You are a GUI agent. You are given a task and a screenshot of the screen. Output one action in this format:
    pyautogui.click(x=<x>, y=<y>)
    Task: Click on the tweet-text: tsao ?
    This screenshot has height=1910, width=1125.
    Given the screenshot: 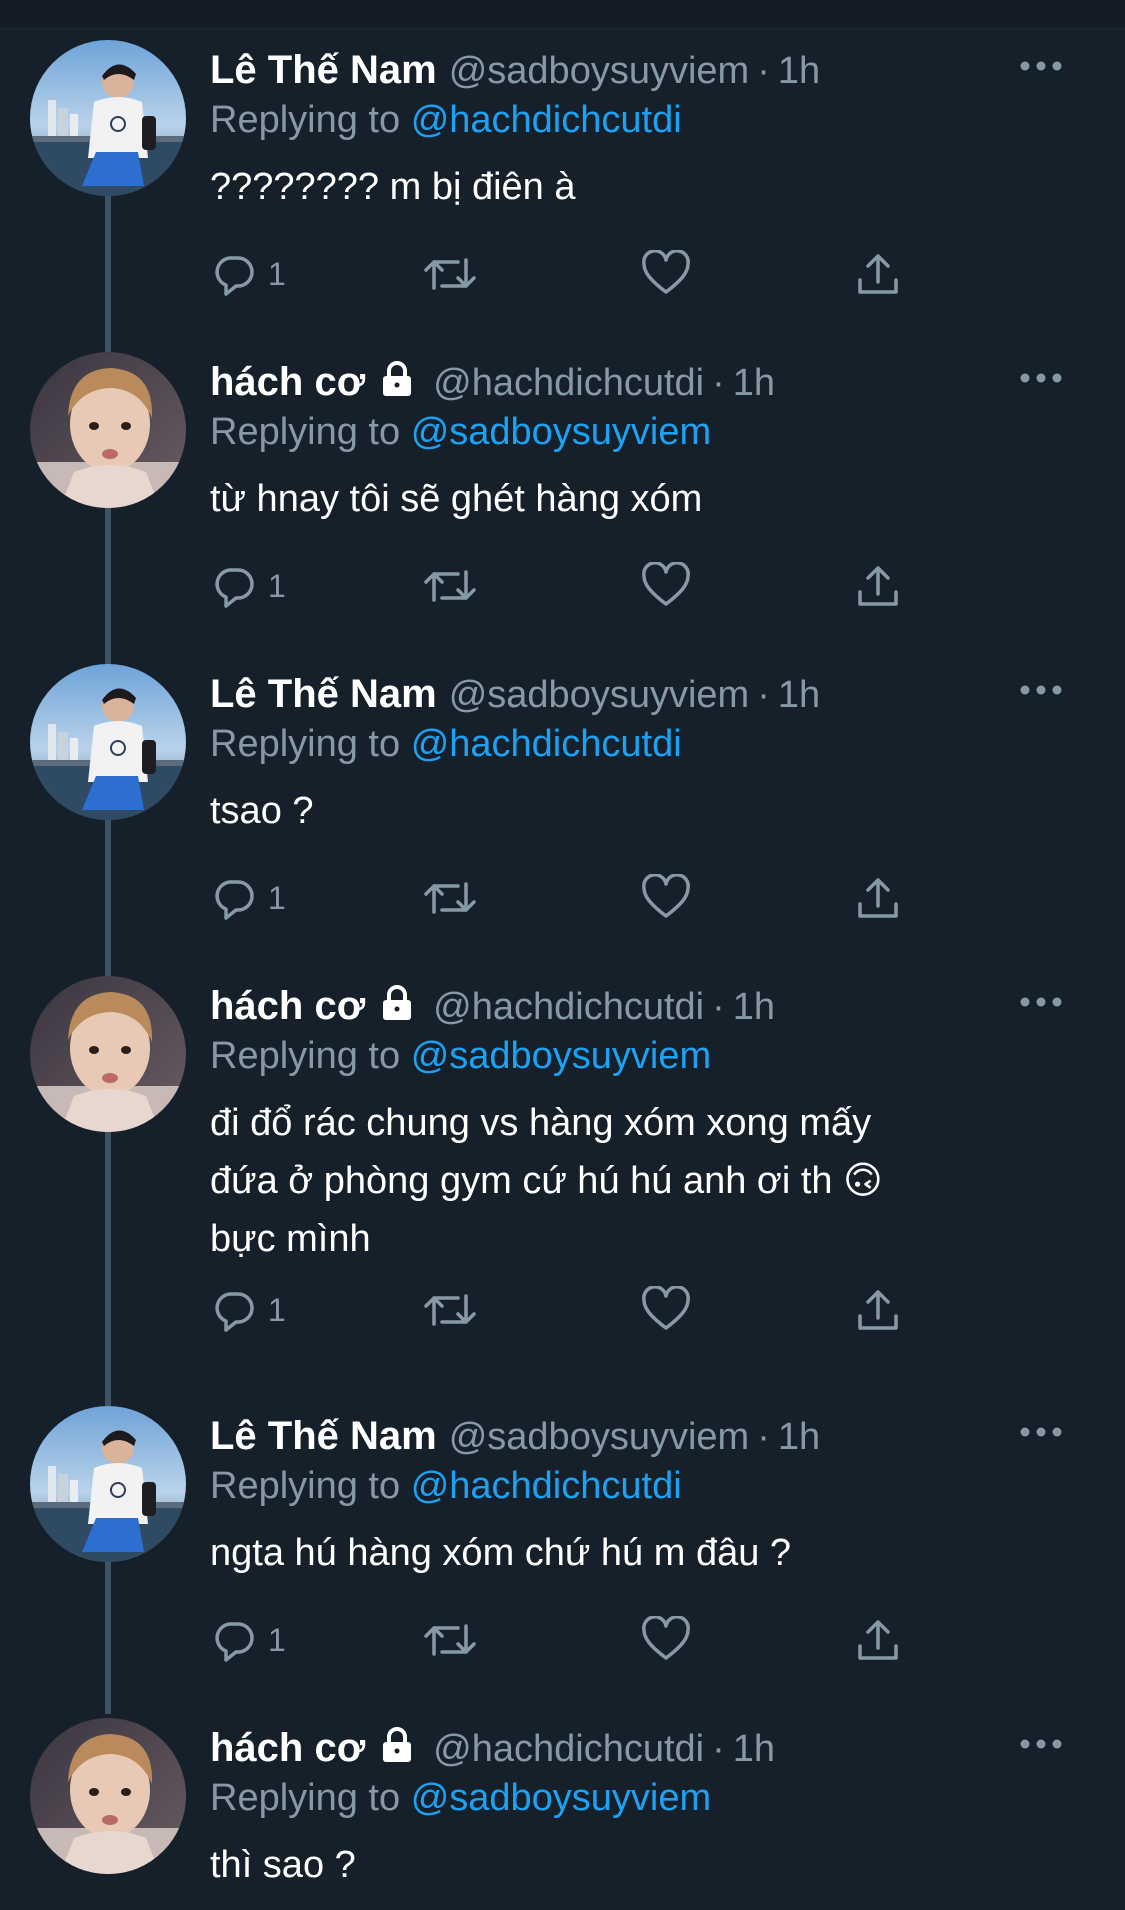 What is the action you would take?
    pyautogui.click(x=262, y=811)
    